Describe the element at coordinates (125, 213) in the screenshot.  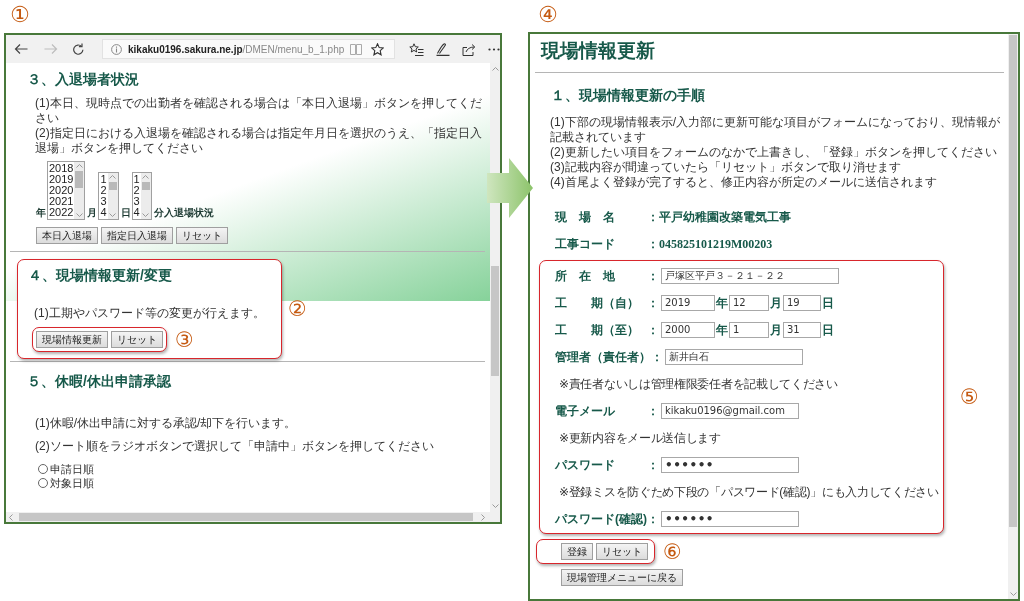
I see `picker-label: 日` at that location.